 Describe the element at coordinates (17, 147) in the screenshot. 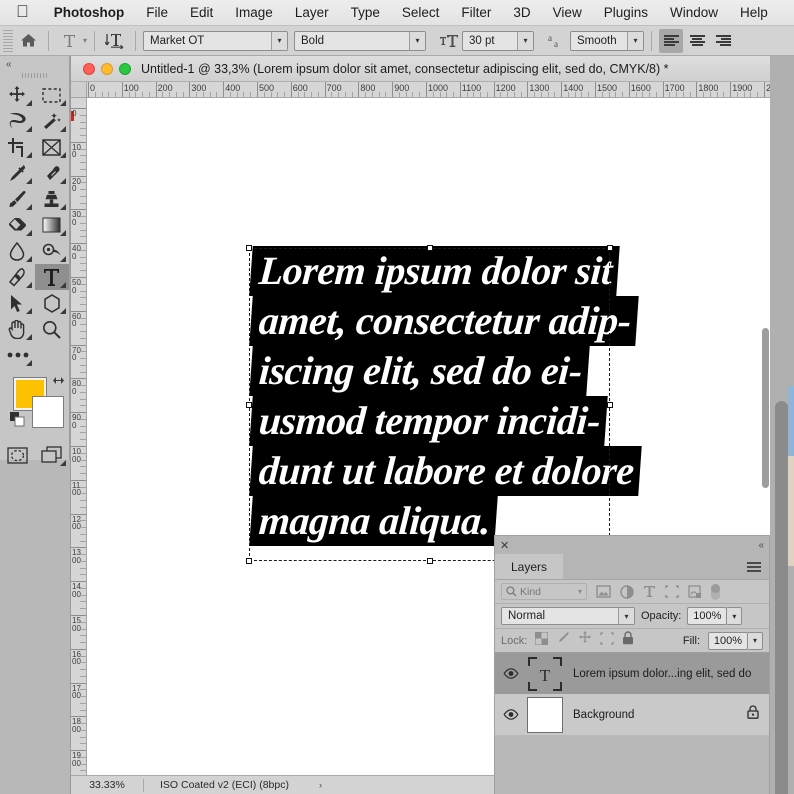

I see `crop-tool` at that location.